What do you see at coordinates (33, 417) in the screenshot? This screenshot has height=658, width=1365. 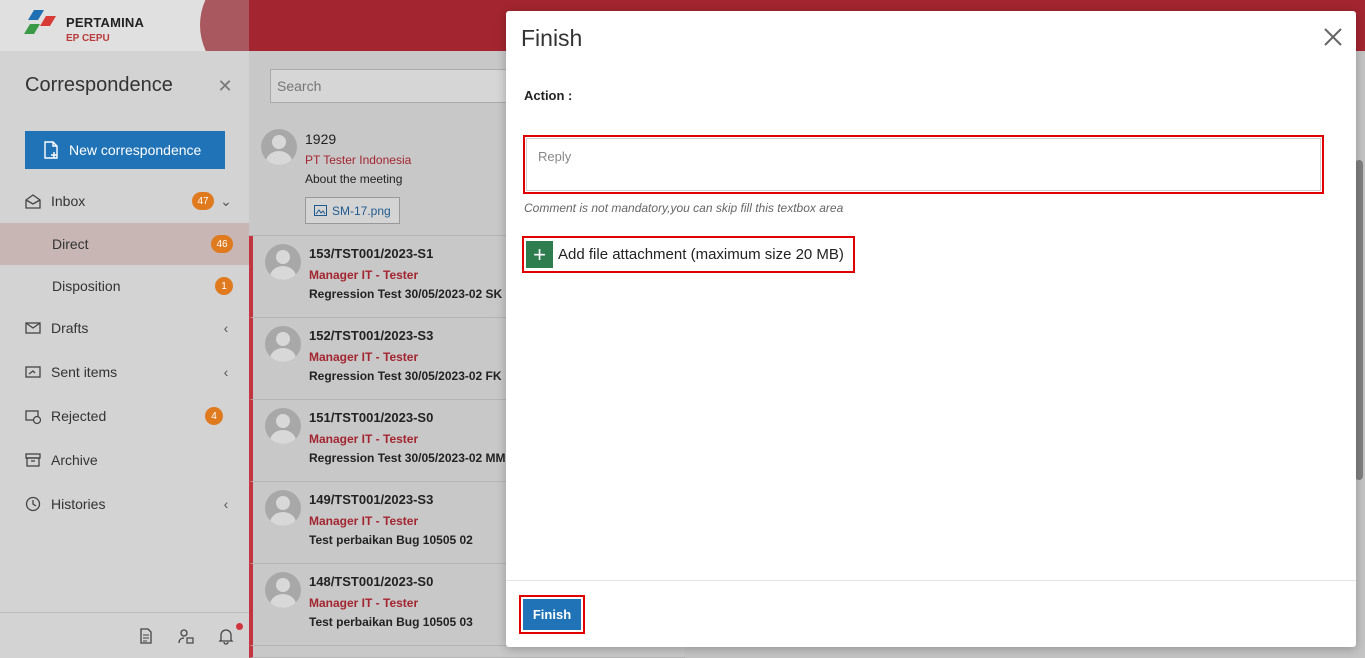 I see `rejected-icon` at bounding box center [33, 417].